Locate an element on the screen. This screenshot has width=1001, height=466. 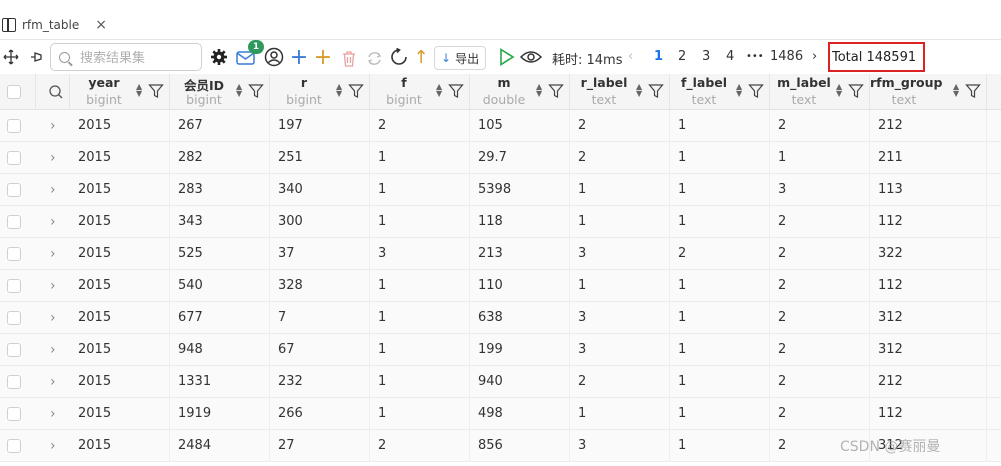
table-cell: 199 is located at coordinates (520, 350).